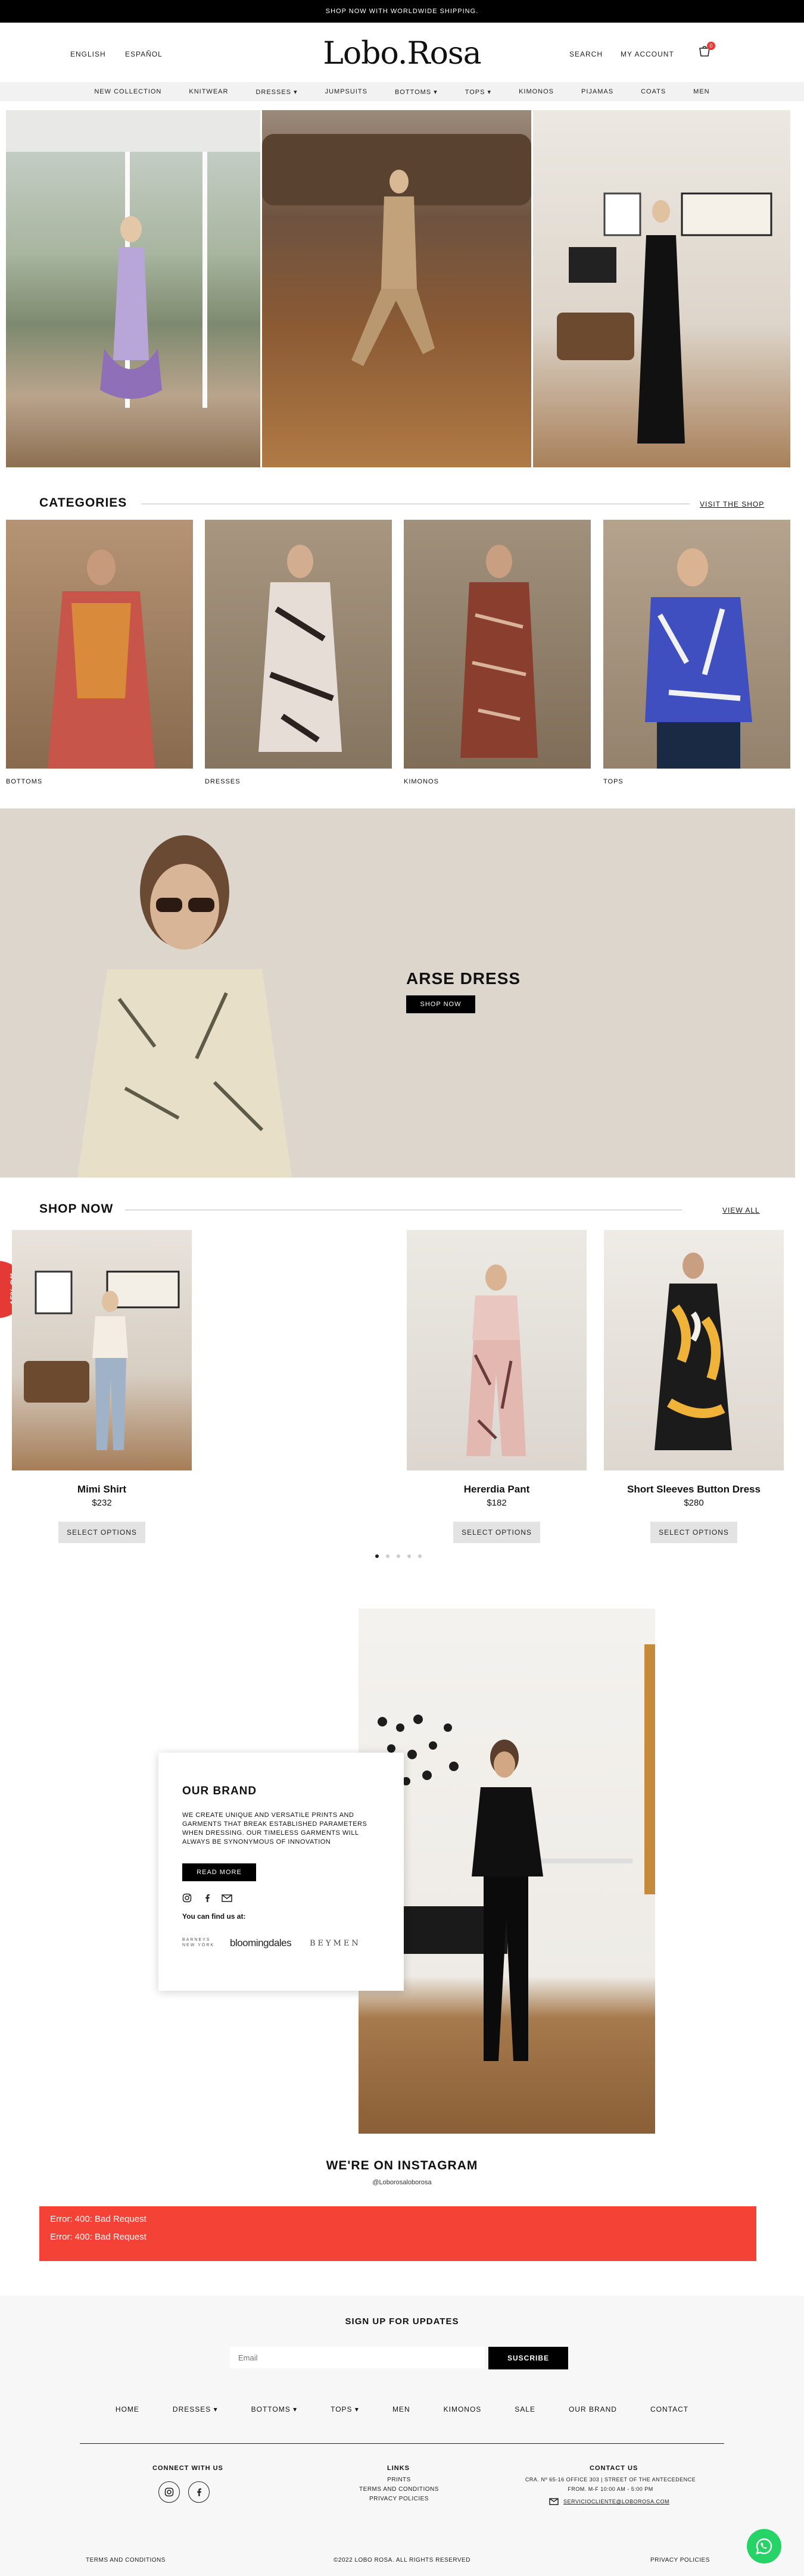 The image size is (804, 2576). I want to click on bottom-terms-link: Terms and conditions, so click(126, 2560).